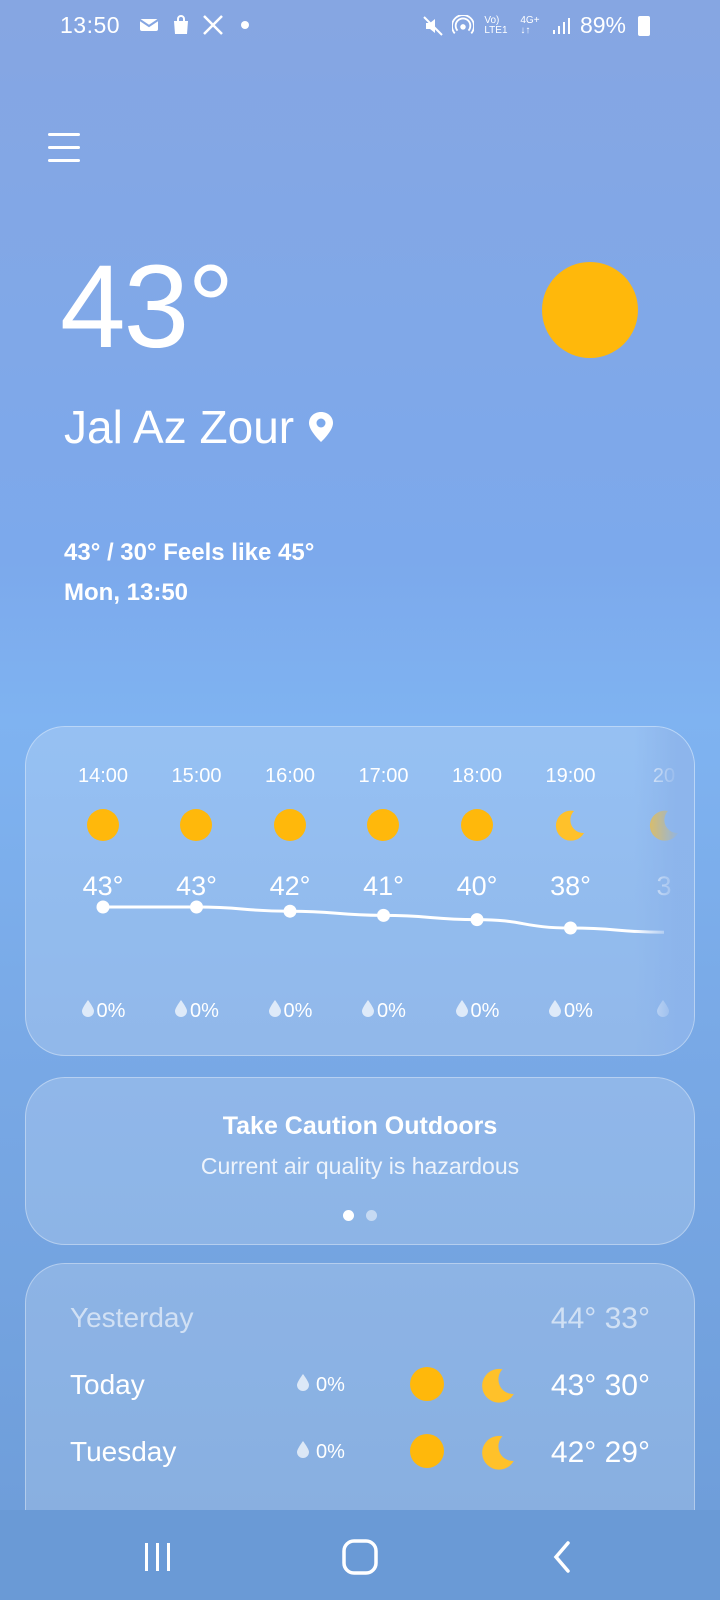 Image resolution: width=720 pixels, height=1600 pixels. What do you see at coordinates (123, 1451) in the screenshot?
I see `day-name: Tuesday` at bounding box center [123, 1451].